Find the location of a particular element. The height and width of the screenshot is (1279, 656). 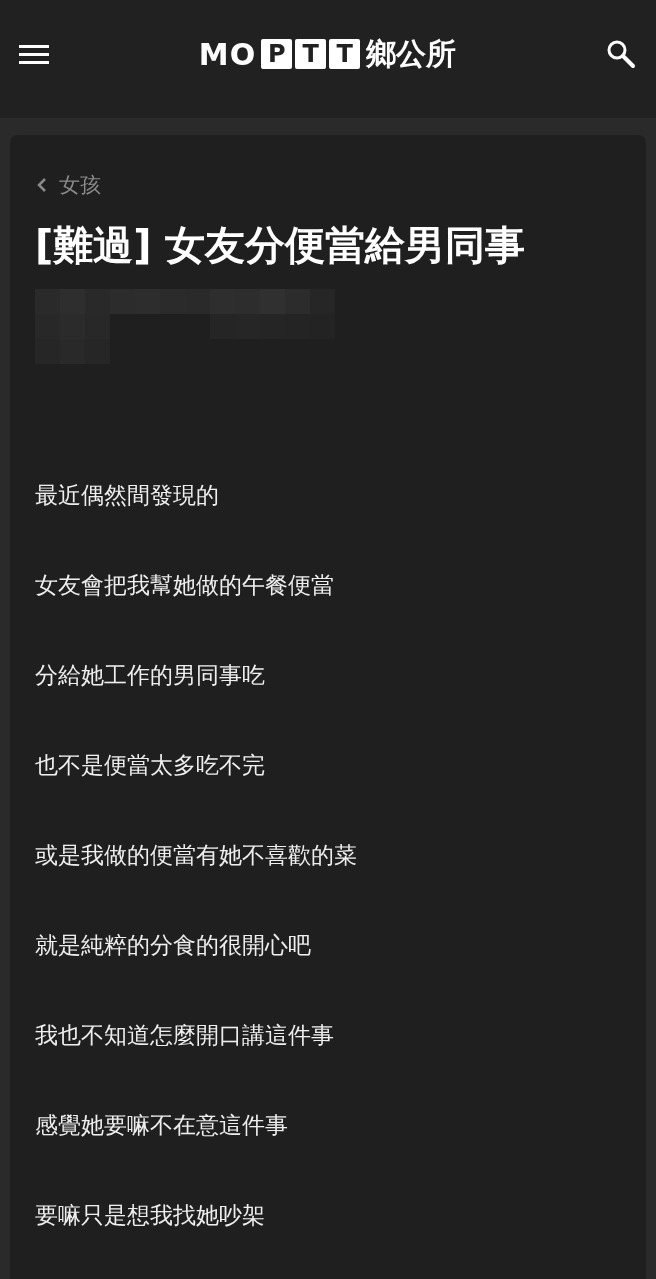

logo-text: MO is located at coordinates (227, 54).